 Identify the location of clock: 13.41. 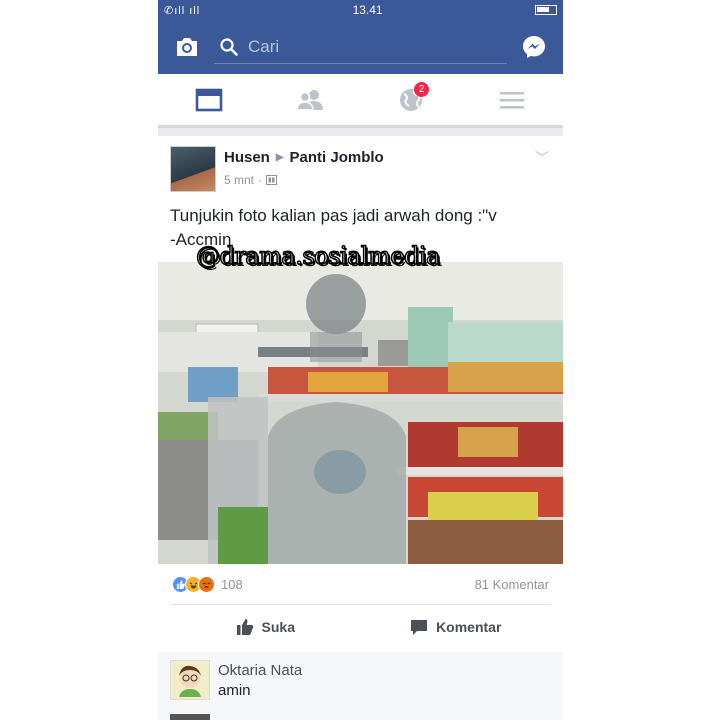
(367, 10).